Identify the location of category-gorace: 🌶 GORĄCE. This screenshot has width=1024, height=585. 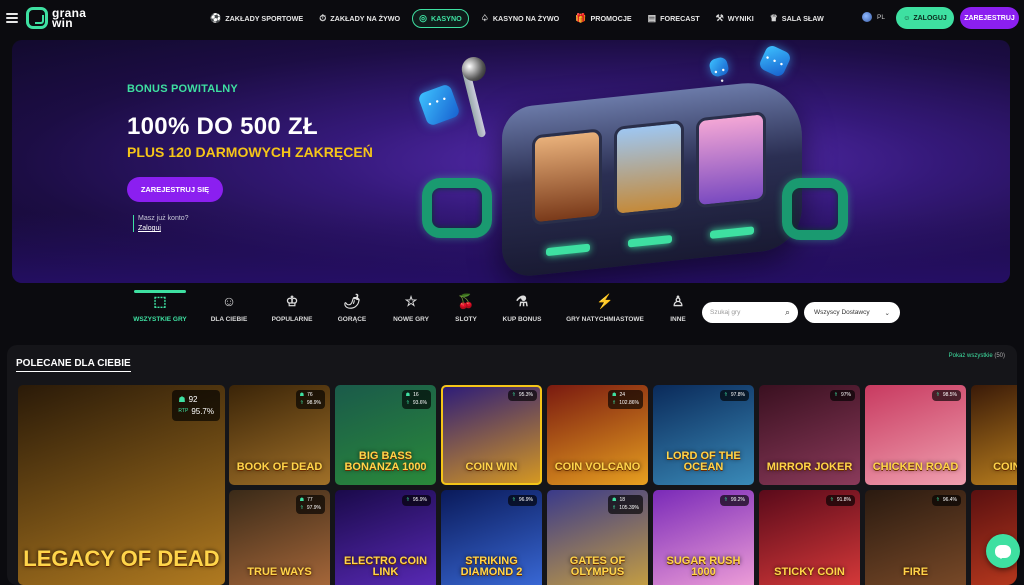
(352, 308).